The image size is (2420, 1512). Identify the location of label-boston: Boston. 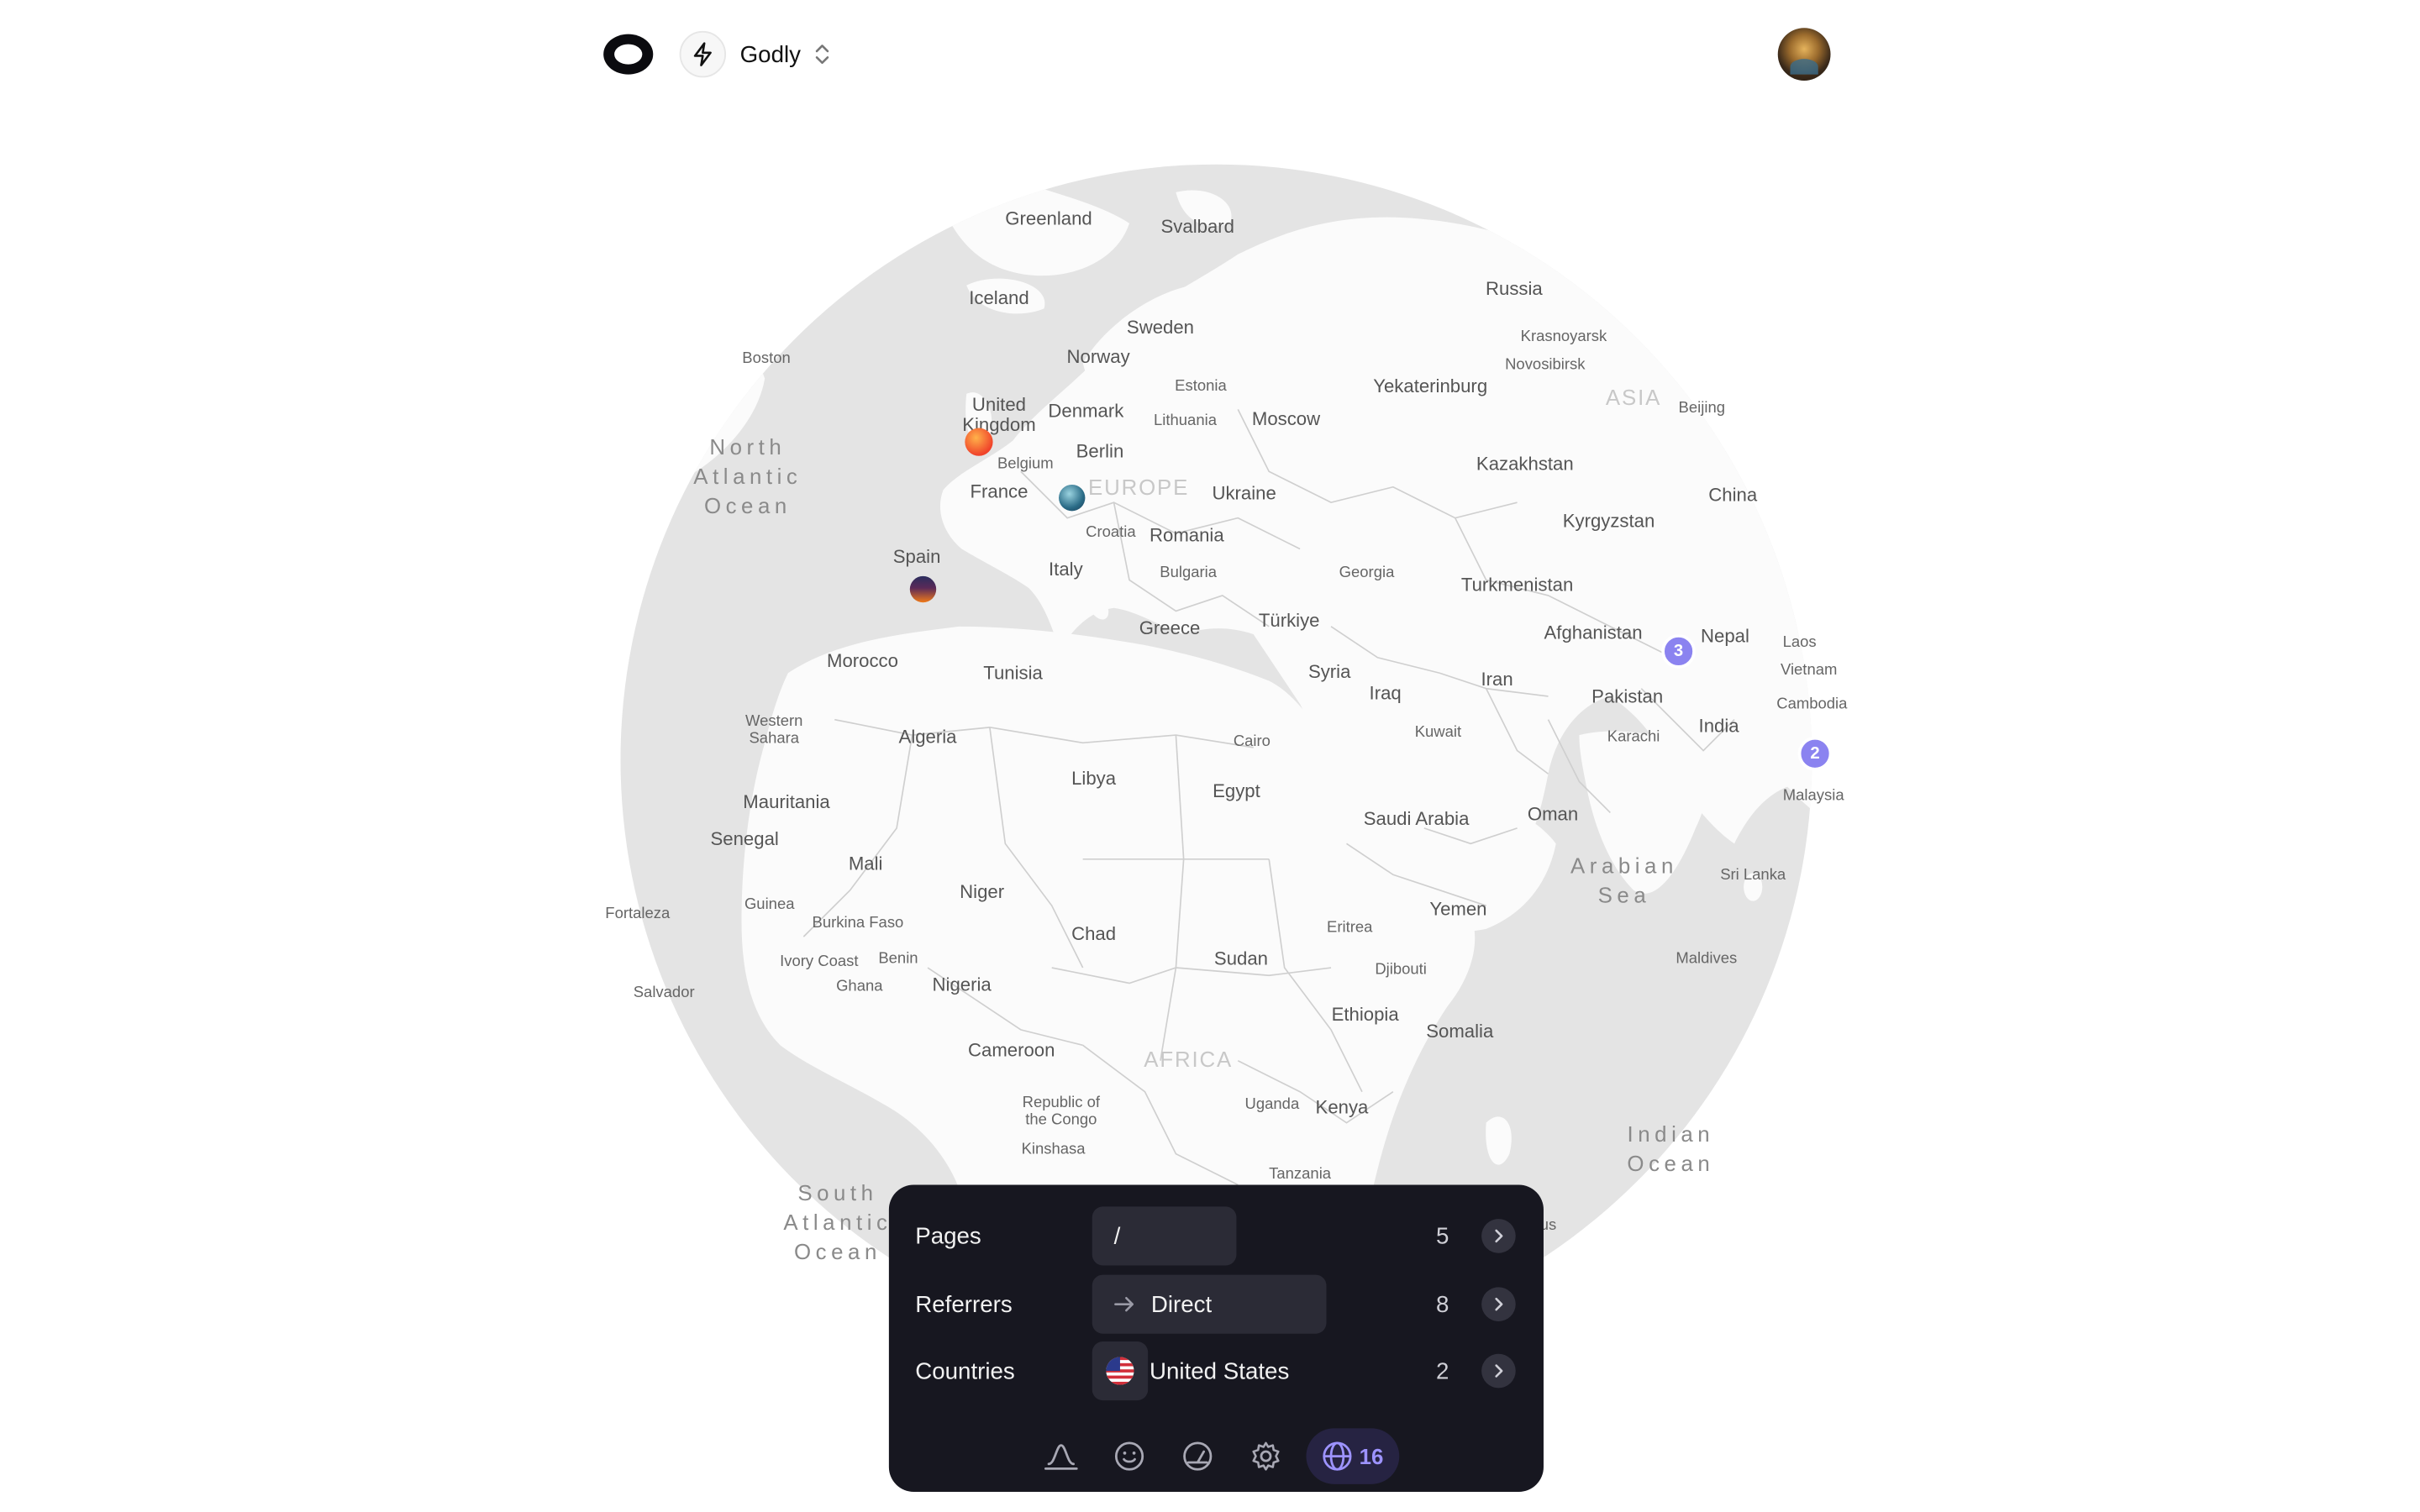
(766, 359).